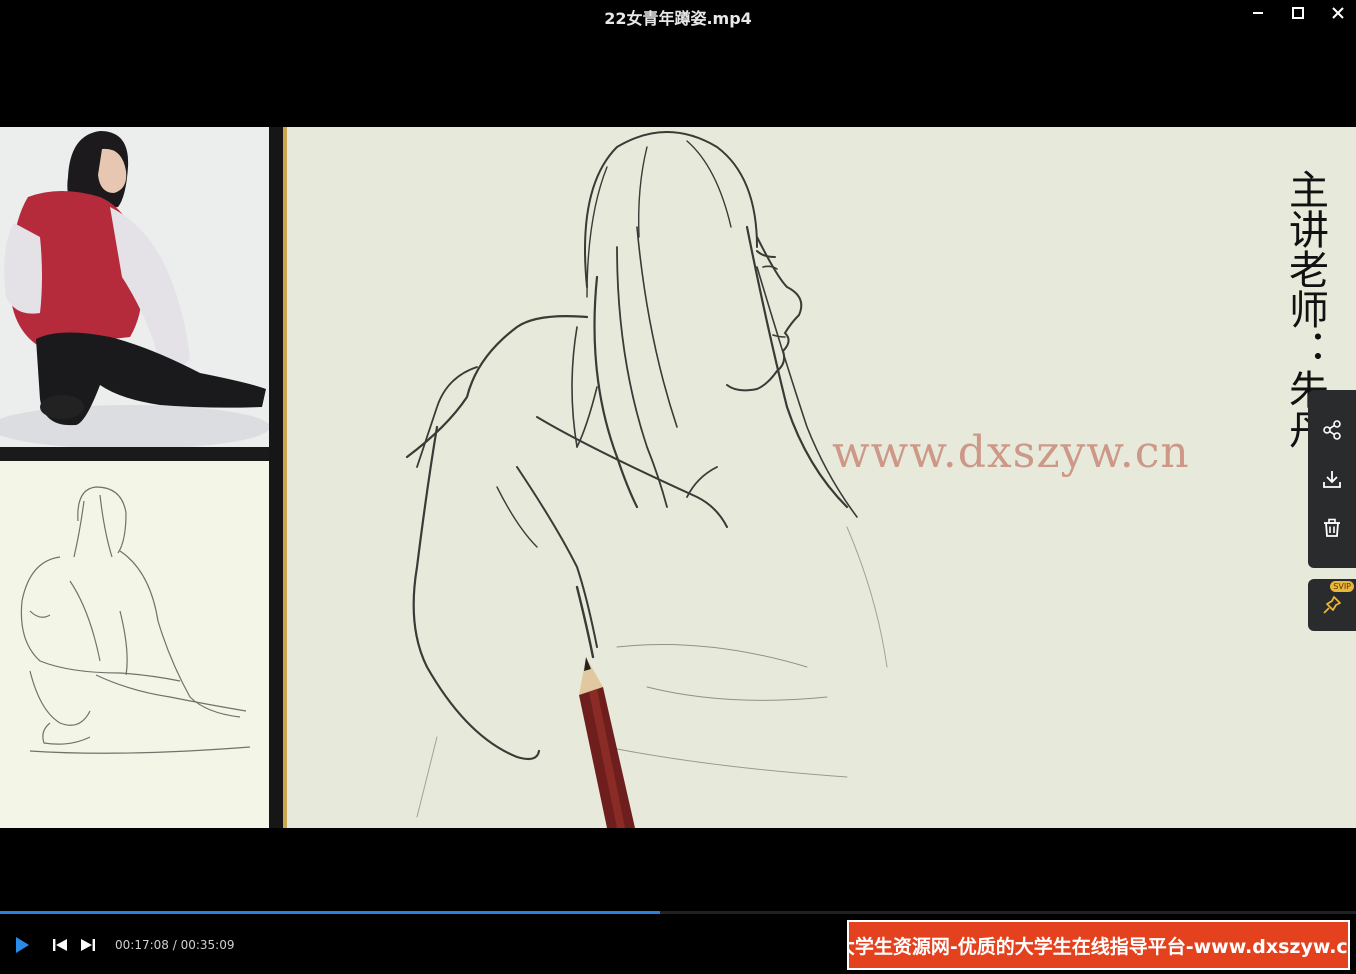 The width and height of the screenshot is (1356, 974). What do you see at coordinates (134, 454) in the screenshot?
I see `panel-gap` at bounding box center [134, 454].